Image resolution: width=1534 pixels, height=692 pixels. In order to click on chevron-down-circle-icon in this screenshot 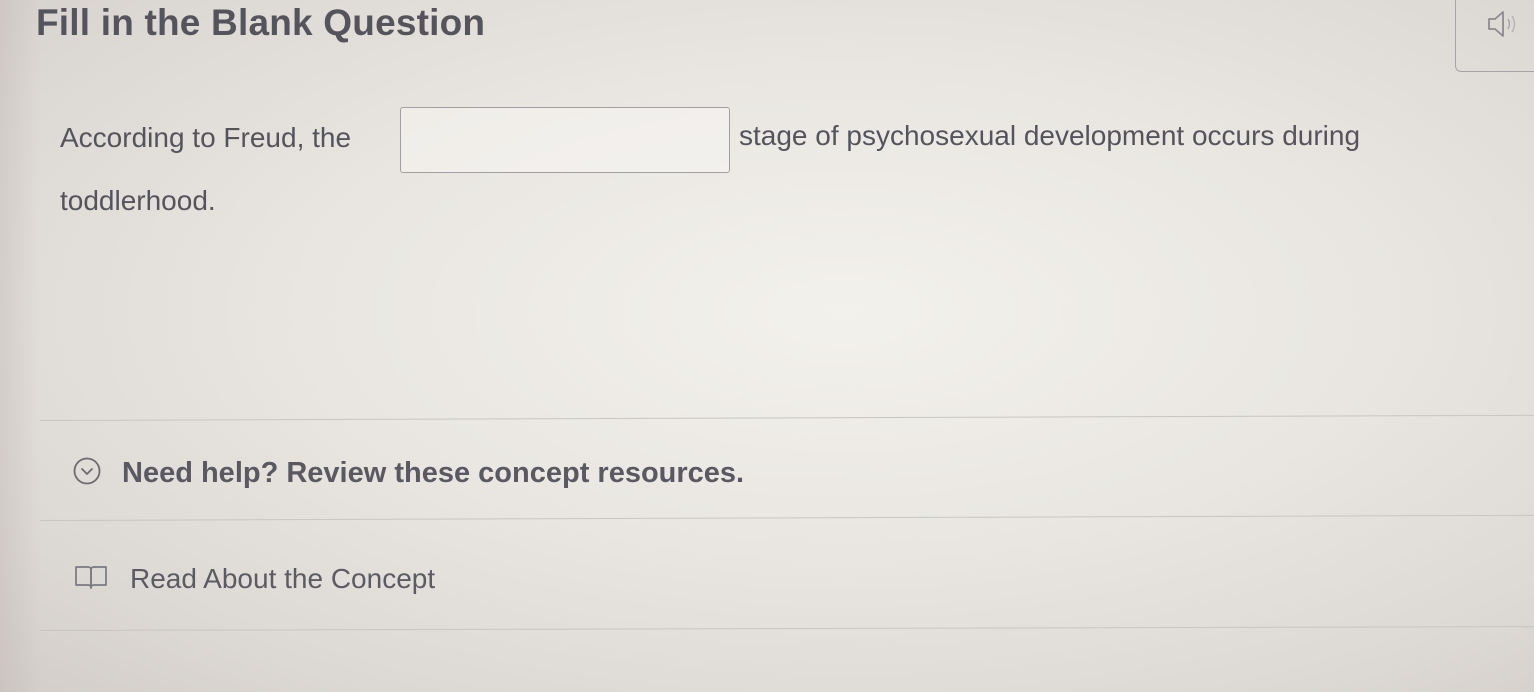, I will do `click(97, 473)`.